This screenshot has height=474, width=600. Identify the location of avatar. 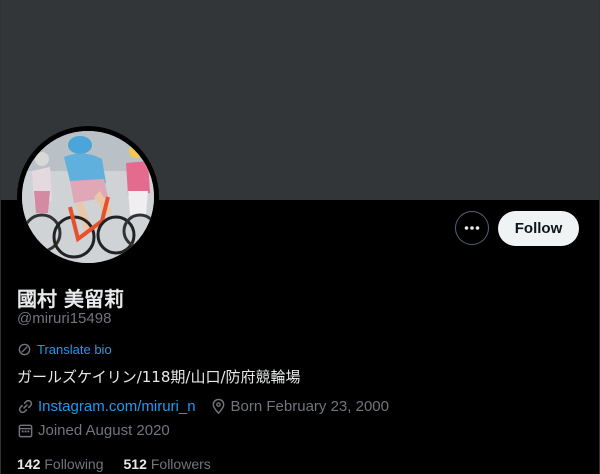
(88, 197).